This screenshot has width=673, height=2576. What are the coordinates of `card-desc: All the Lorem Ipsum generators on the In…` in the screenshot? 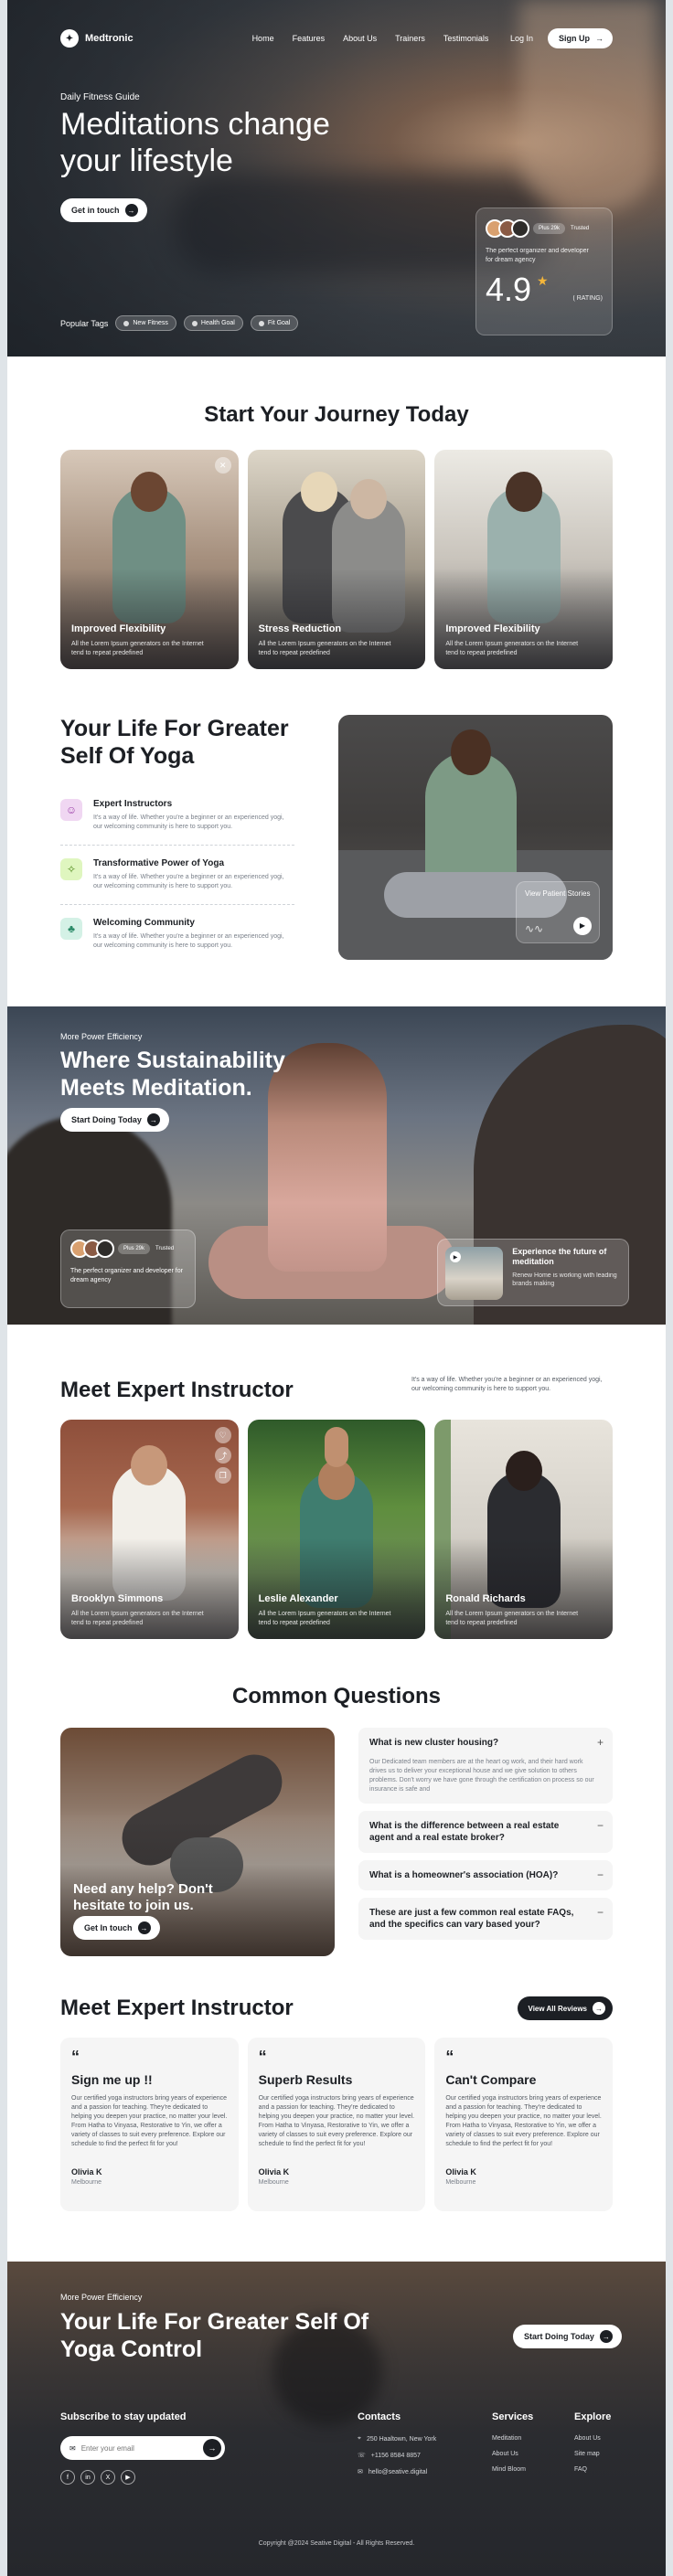 It's located at (512, 648).